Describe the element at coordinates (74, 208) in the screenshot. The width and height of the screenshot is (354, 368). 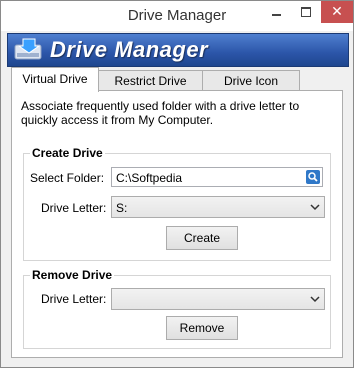
I see `drive-letter-label: Drive Letter:` at that location.